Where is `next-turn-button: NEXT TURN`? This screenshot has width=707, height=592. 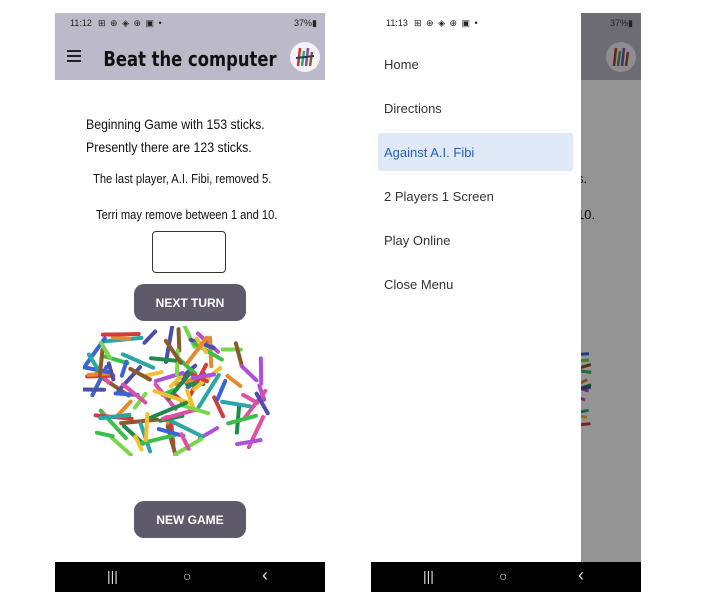 next-turn-button: NEXT TURN is located at coordinates (190, 302).